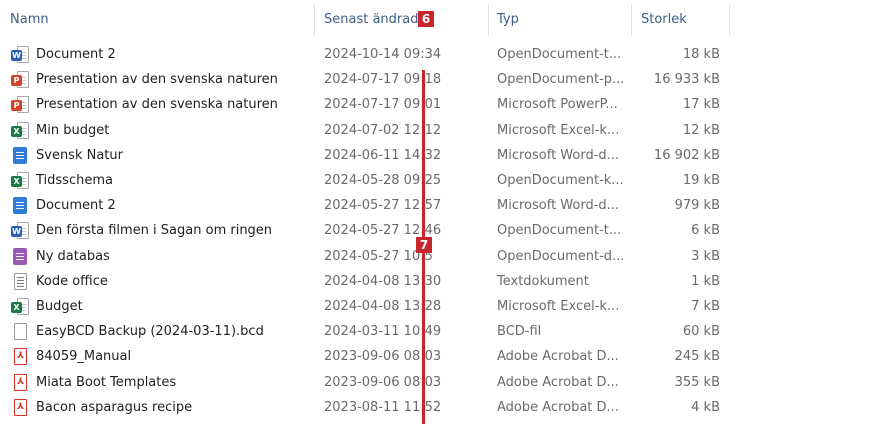 The height and width of the screenshot is (425, 882). Describe the element at coordinates (72, 281) in the screenshot. I see `file-name: Kode office` at that location.